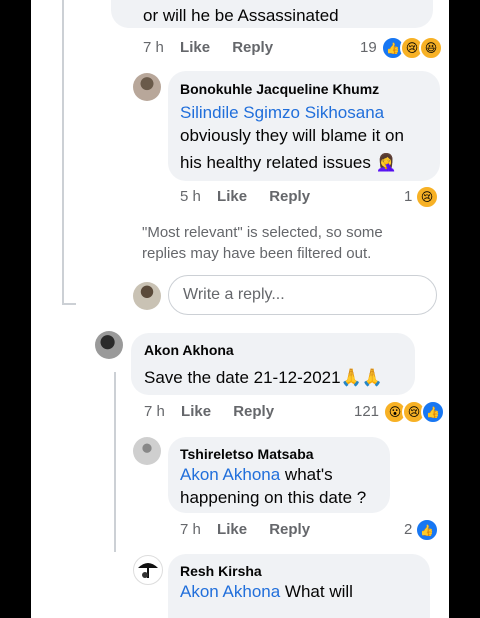 The width and height of the screenshot is (480, 618). Describe the element at coordinates (279, 89) in the screenshot. I see `reply-author: Bonokuhle Jacqueline Khumz` at that location.